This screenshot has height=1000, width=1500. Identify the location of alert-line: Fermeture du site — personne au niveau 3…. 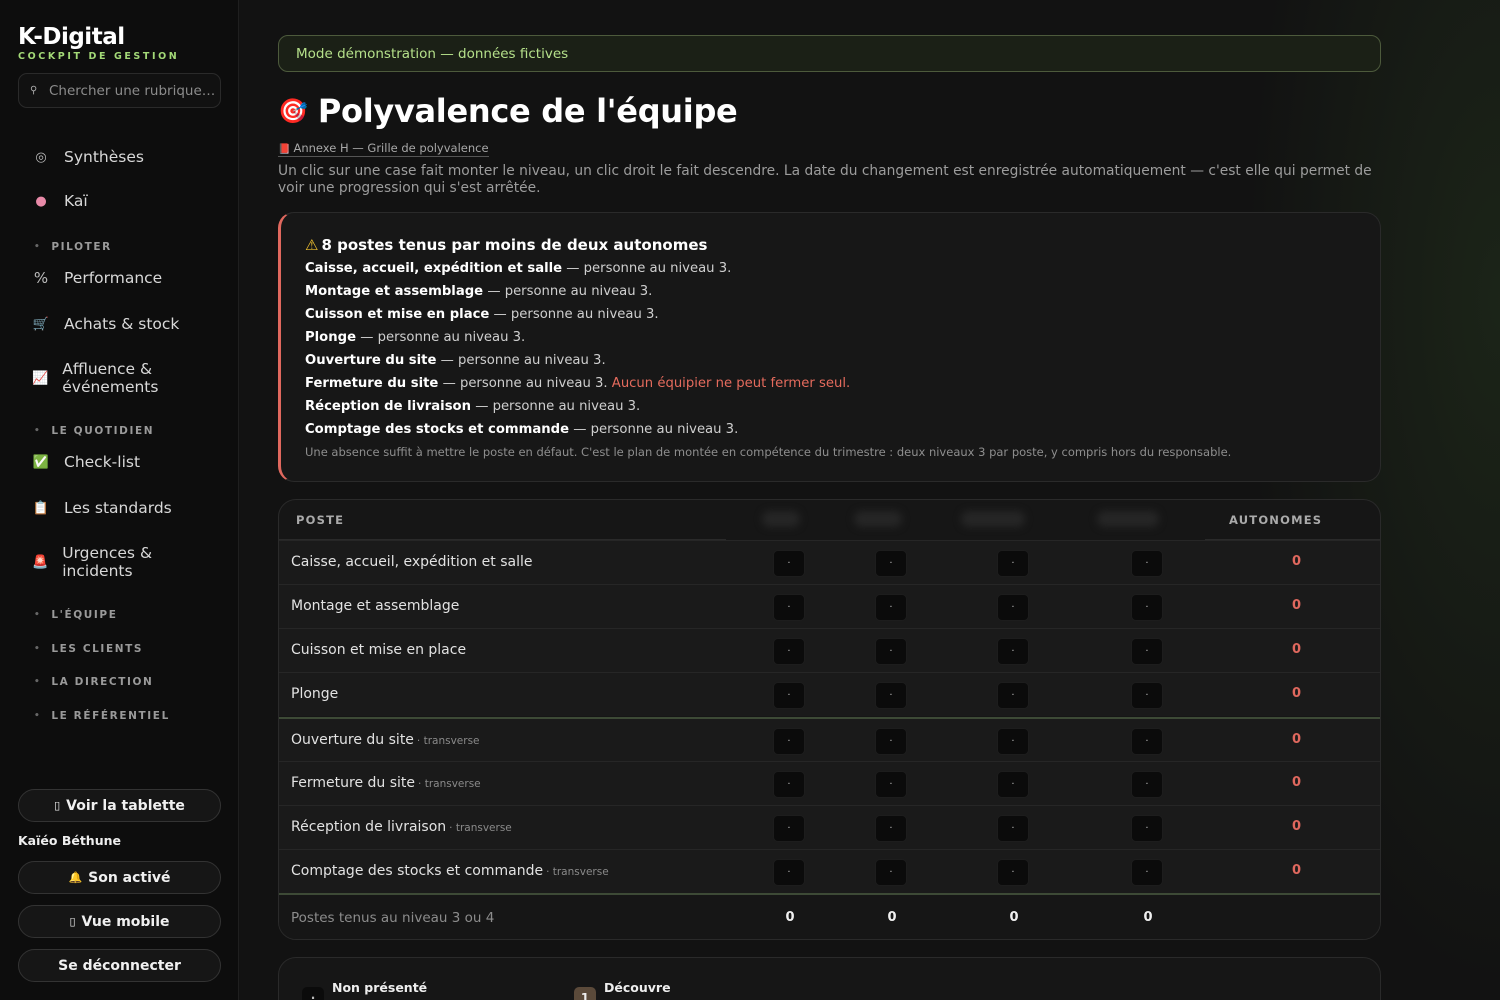
(842, 386).